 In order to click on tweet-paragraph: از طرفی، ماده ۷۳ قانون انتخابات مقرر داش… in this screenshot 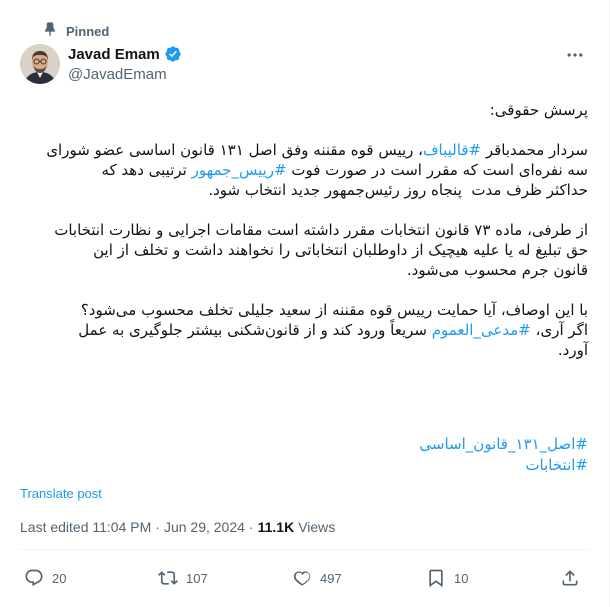, I will do `click(304, 250)`.